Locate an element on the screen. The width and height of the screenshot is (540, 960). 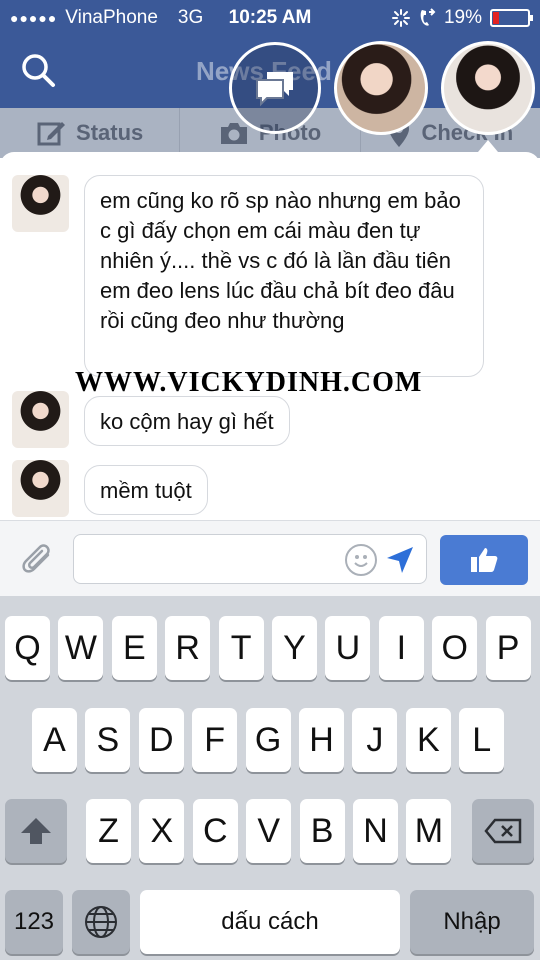
status-action: Status is located at coordinates (90, 133).